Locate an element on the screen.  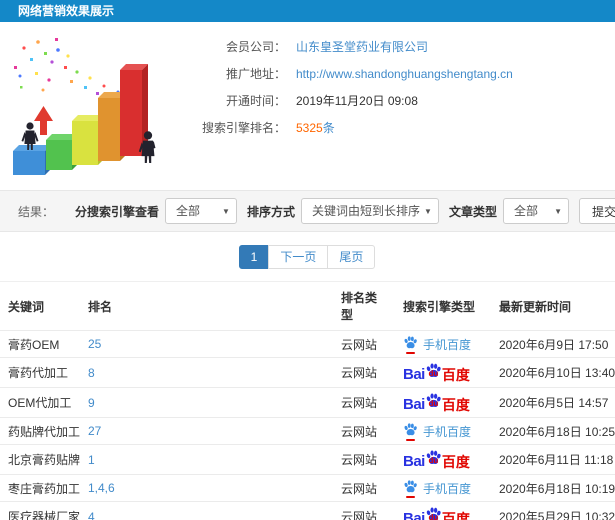
rank-cell: 1 is located at coordinates (206, 459).